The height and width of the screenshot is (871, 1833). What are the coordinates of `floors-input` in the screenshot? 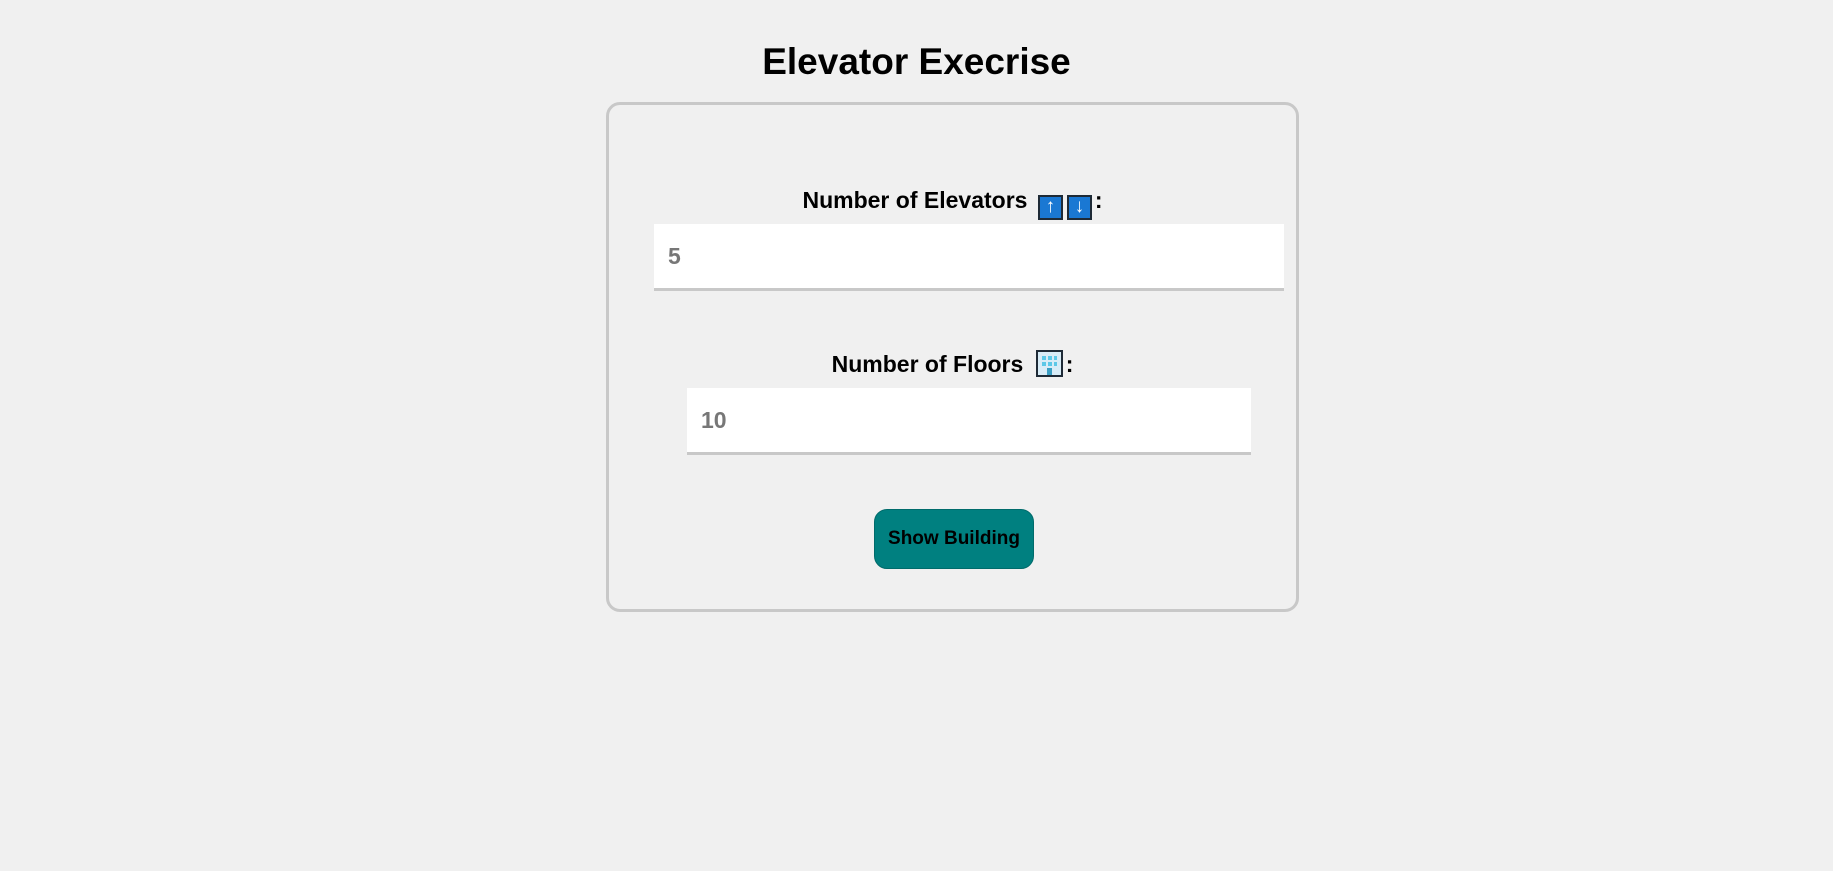 It's located at (969, 421).